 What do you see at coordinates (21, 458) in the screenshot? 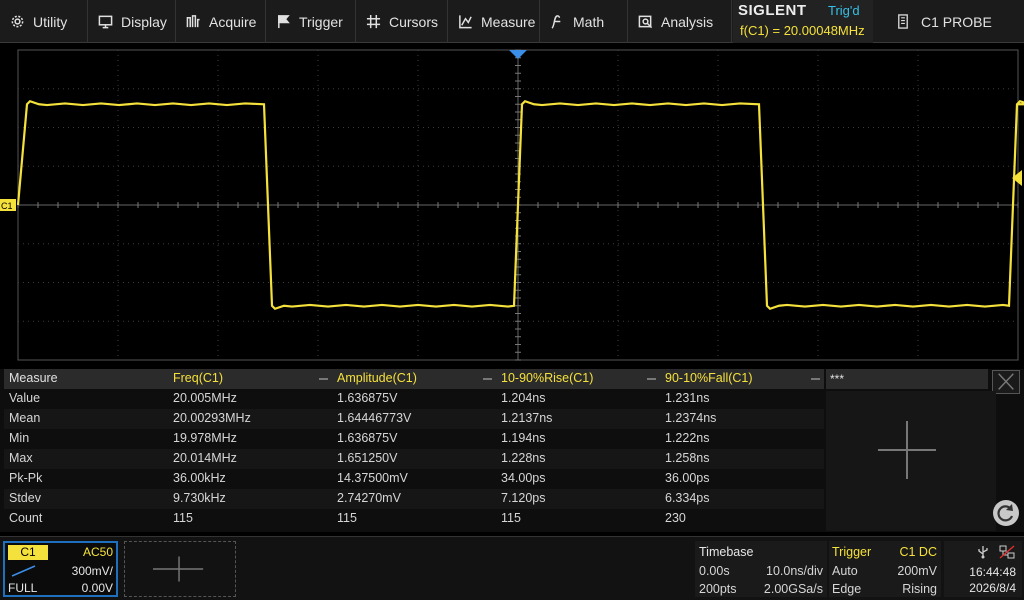
I see `stat-label: Max` at bounding box center [21, 458].